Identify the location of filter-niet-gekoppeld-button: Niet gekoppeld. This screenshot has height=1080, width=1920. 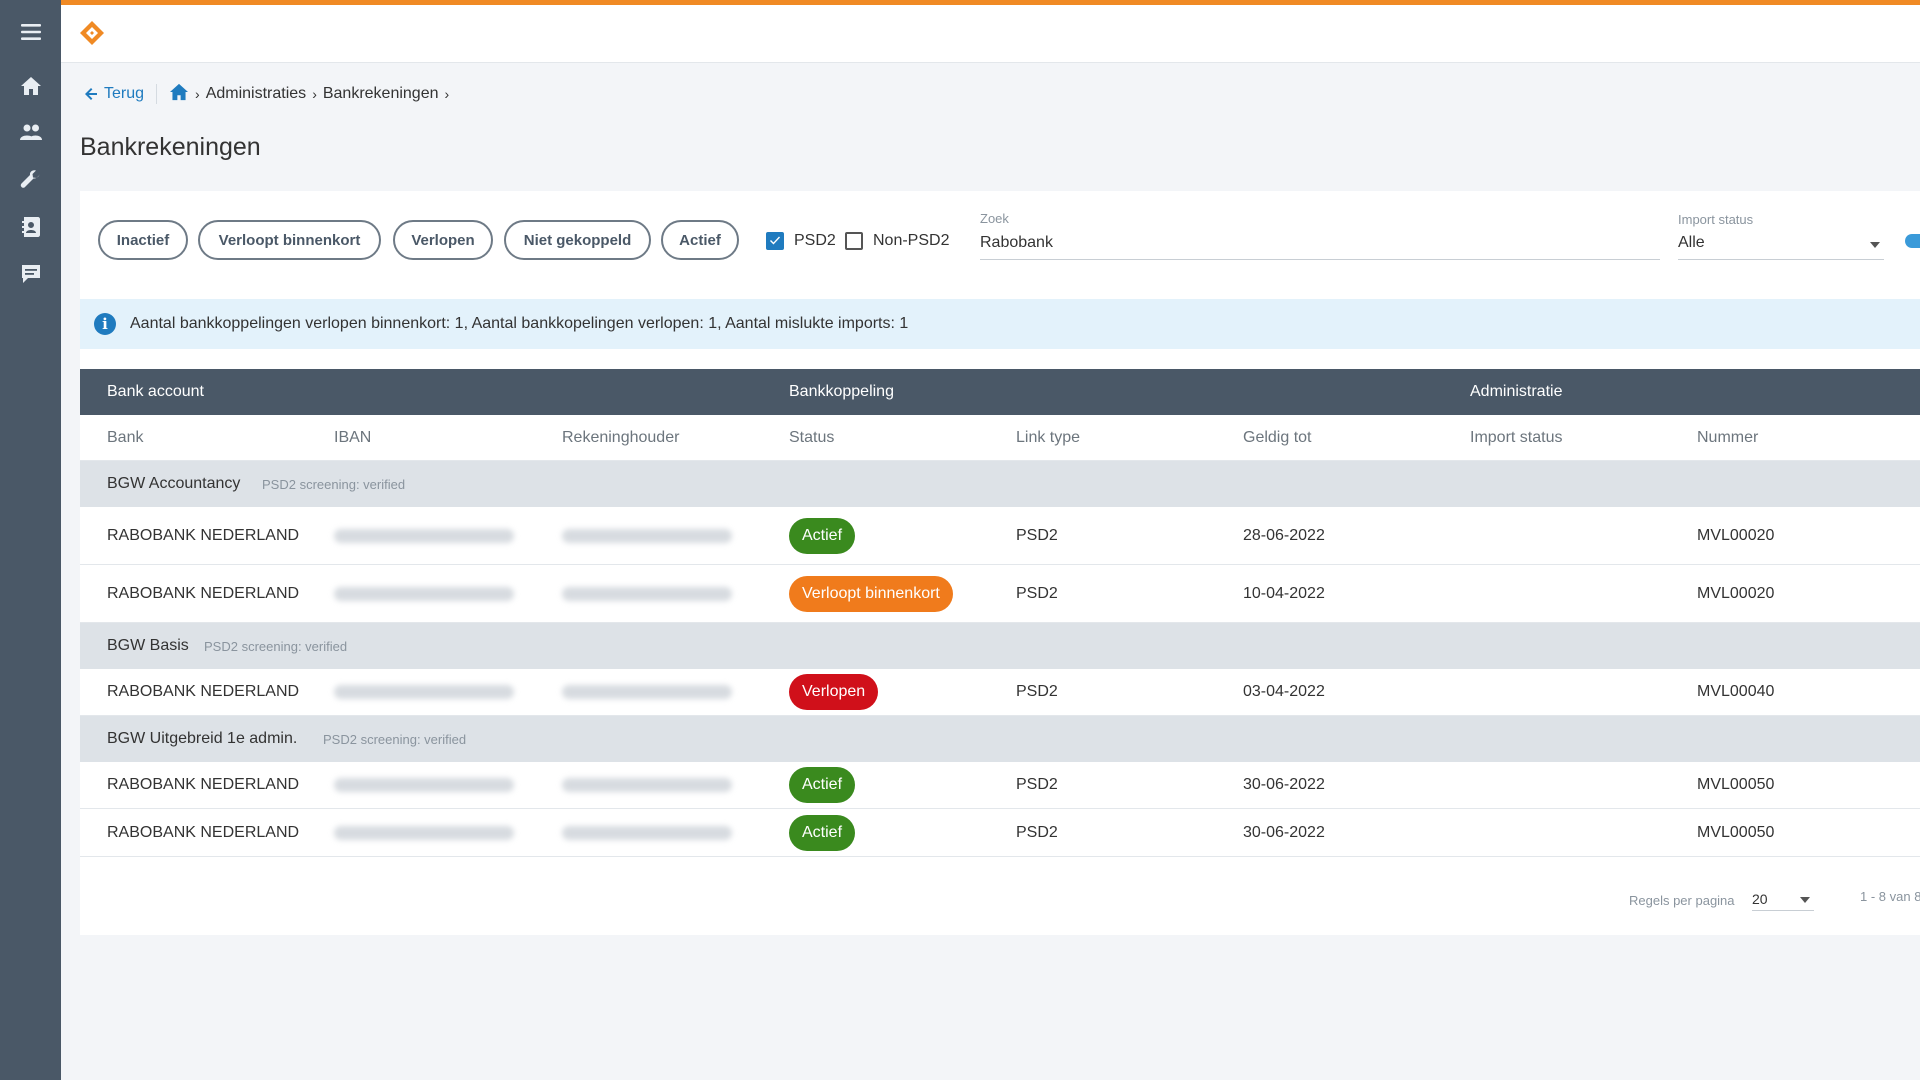
(577, 240).